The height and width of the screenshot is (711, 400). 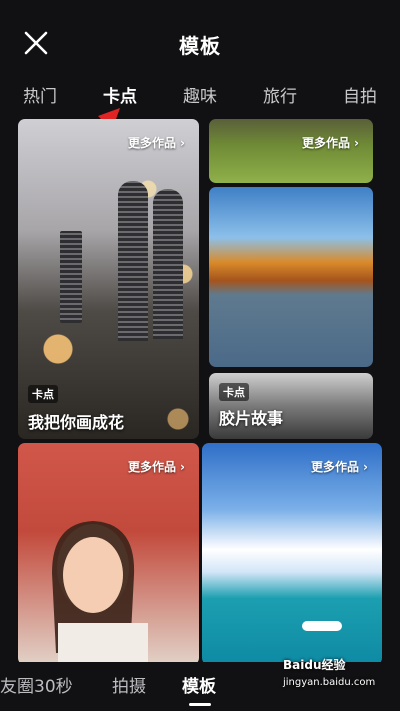 What do you see at coordinates (291, 406) in the screenshot?
I see `template-card: 卡点 胶片故事` at bounding box center [291, 406].